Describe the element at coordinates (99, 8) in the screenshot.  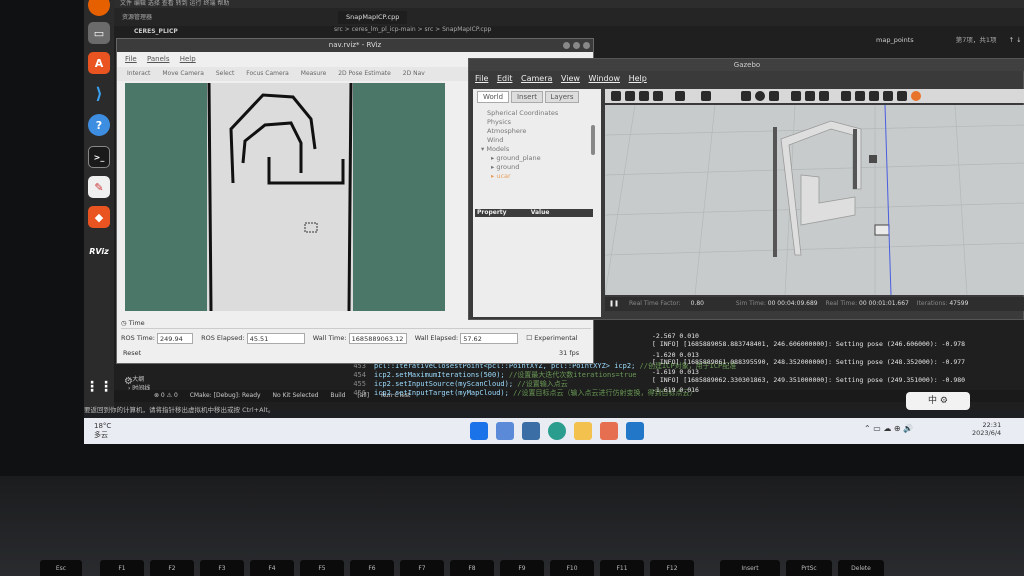
I see `firefox-icon` at that location.